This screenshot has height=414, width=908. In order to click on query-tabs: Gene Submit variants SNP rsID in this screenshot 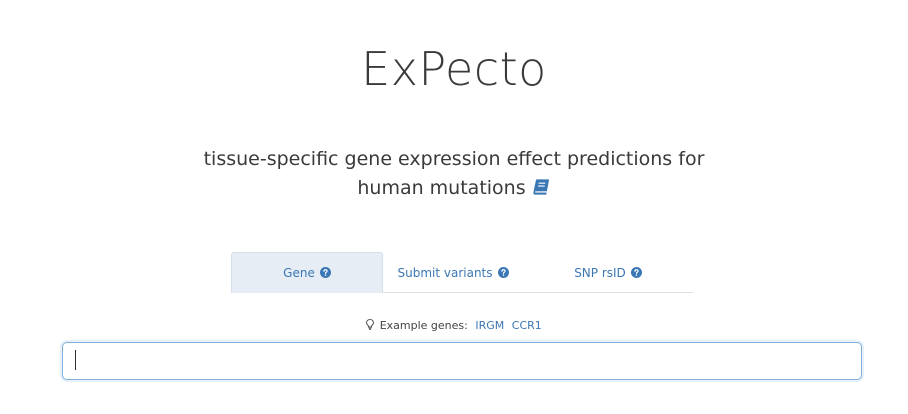, I will do `click(462, 272)`.